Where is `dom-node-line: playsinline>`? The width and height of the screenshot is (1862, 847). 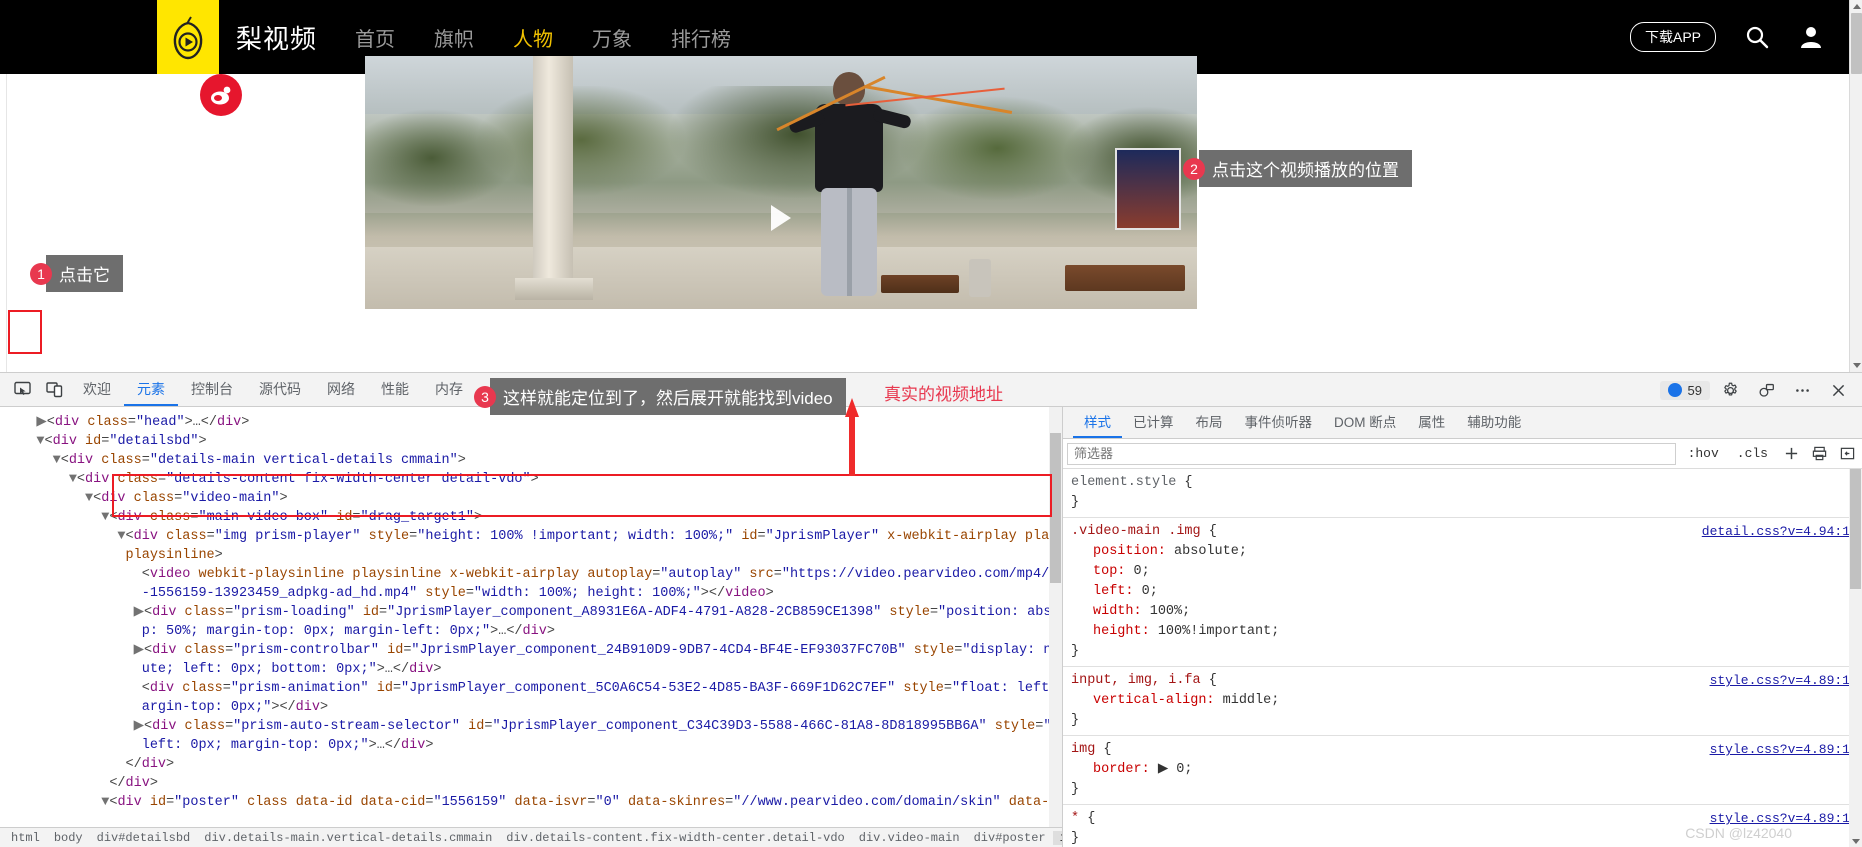 dom-node-line: playsinline> is located at coordinates (533, 555).